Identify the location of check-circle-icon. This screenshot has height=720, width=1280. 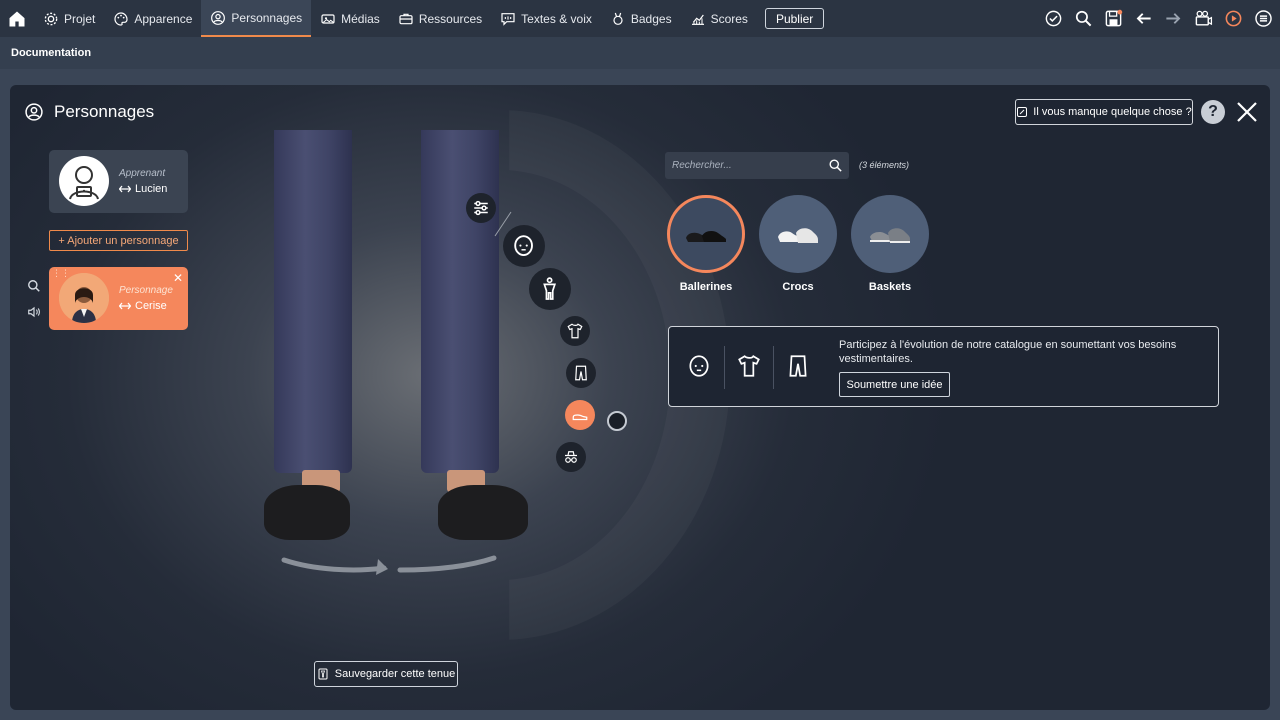
(1053, 18).